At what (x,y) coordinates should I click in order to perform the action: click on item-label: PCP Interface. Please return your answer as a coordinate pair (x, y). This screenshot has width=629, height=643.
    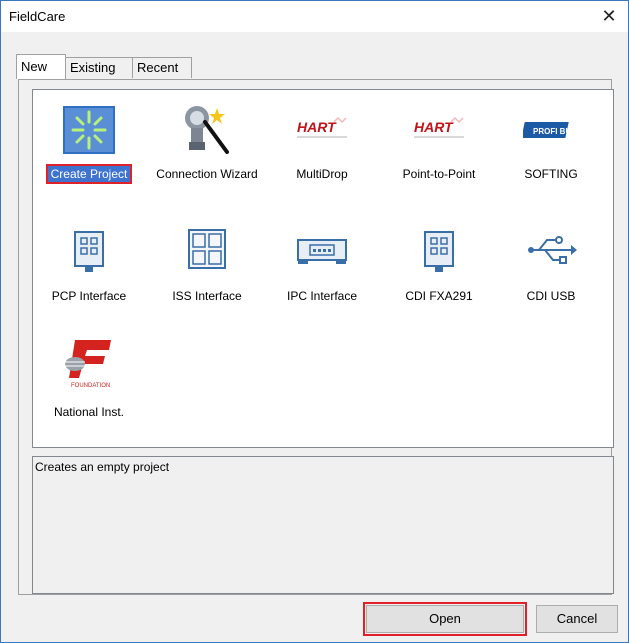
    Looking at the image, I should click on (89, 296).